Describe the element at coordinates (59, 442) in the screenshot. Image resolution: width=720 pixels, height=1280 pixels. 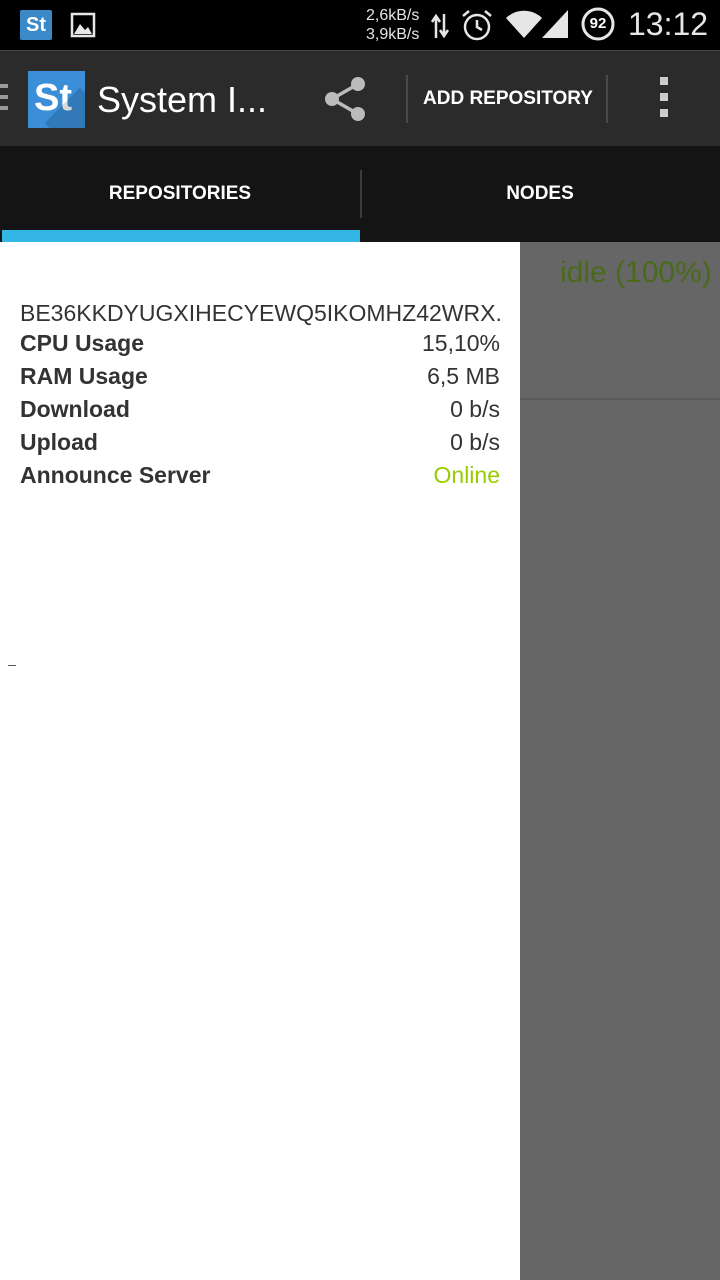
I see `info-label: Upload` at that location.